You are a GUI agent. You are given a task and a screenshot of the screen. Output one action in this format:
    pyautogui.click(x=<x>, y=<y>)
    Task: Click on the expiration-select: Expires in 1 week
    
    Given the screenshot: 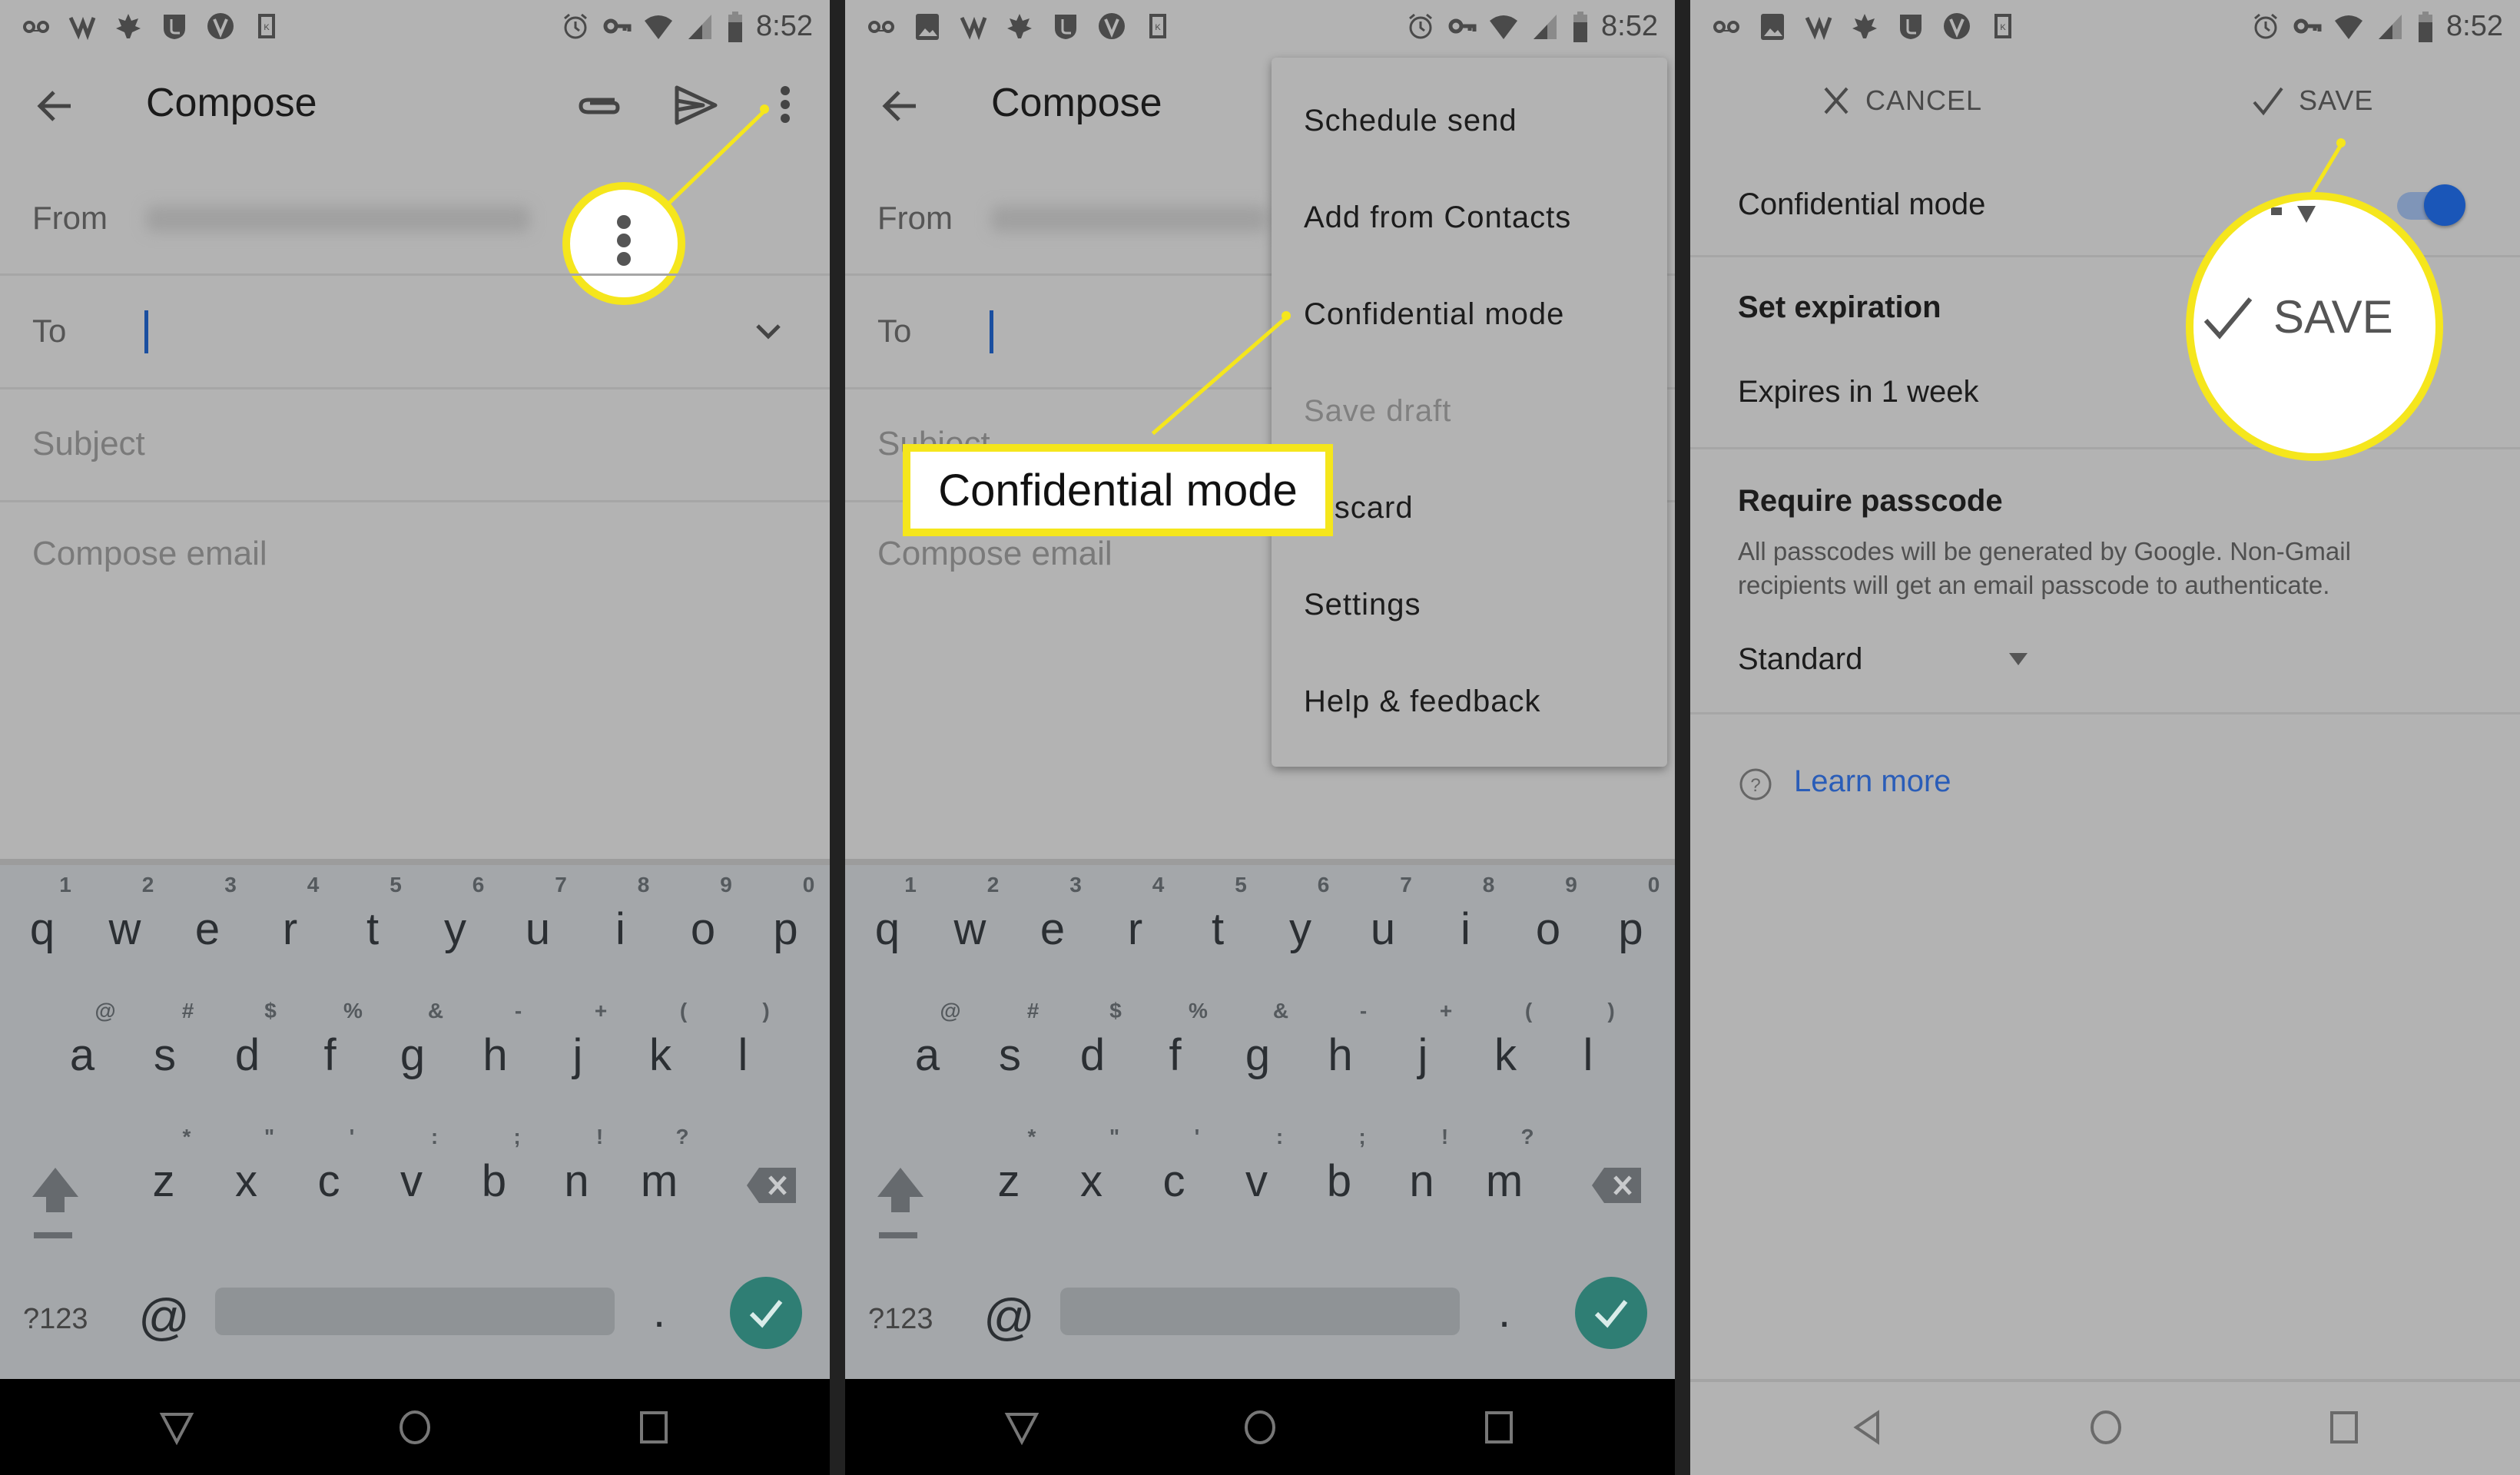 What is the action you would take?
    pyautogui.click(x=1858, y=392)
    